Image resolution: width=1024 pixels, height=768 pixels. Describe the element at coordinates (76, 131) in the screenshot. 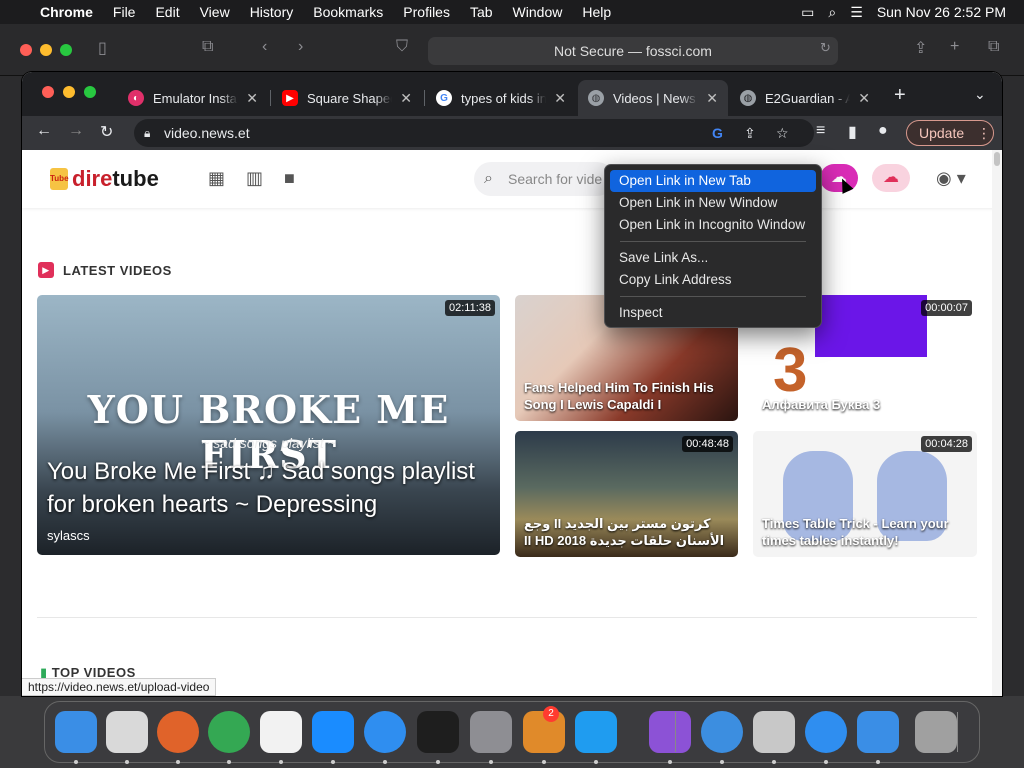

I see `forward-icon: →` at that location.